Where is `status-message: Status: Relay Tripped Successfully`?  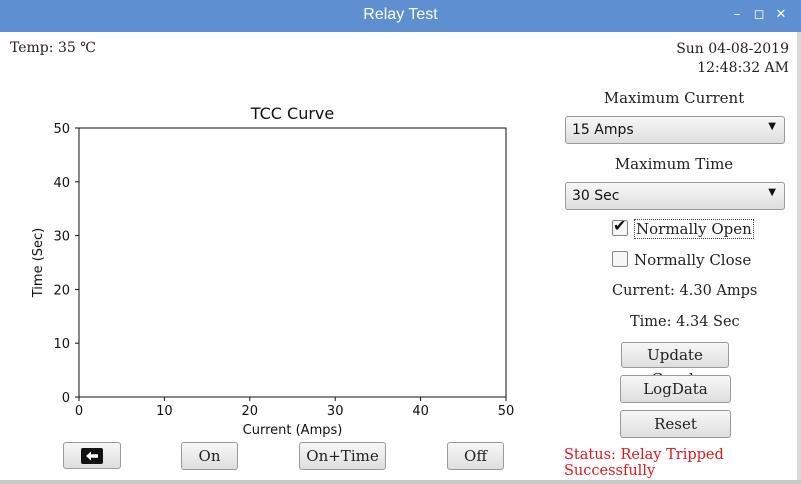 status-message: Status: Relay Tripped Successfully is located at coordinates (644, 463).